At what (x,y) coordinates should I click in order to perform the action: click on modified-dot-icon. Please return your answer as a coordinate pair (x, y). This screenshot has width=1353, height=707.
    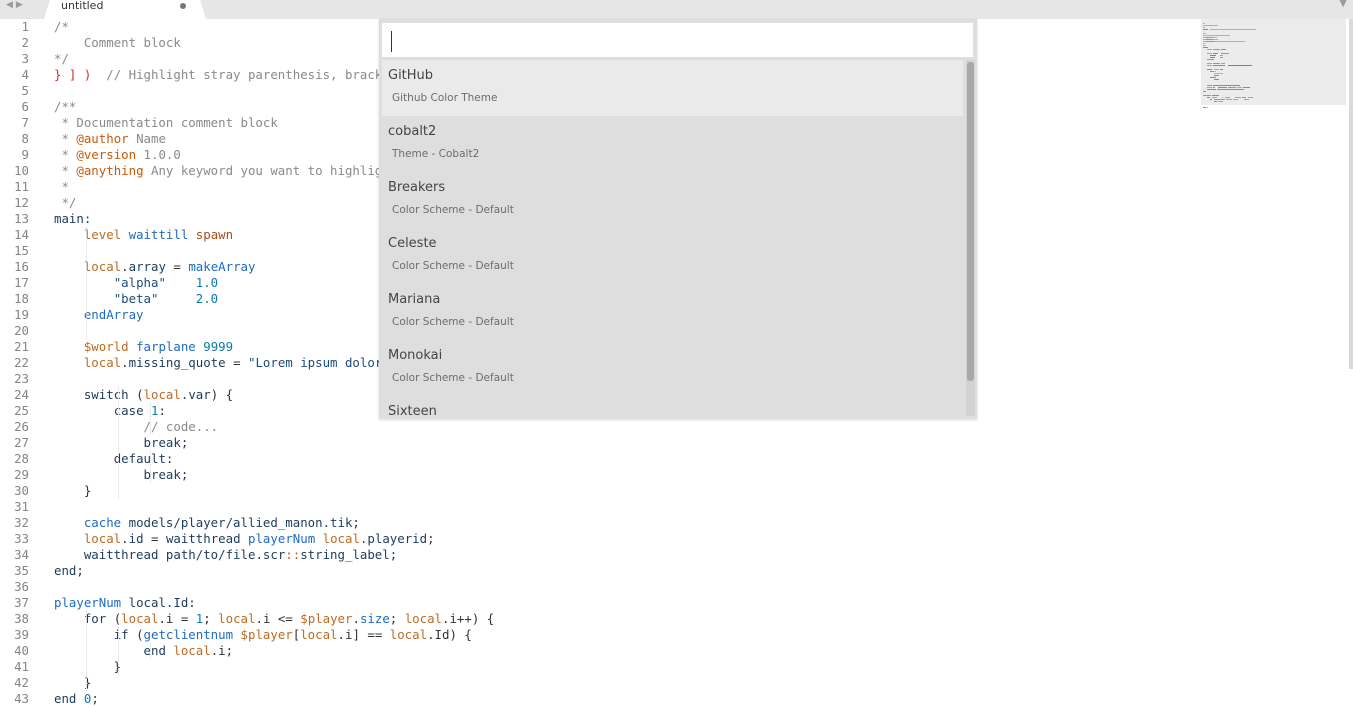
    Looking at the image, I should click on (183, 6).